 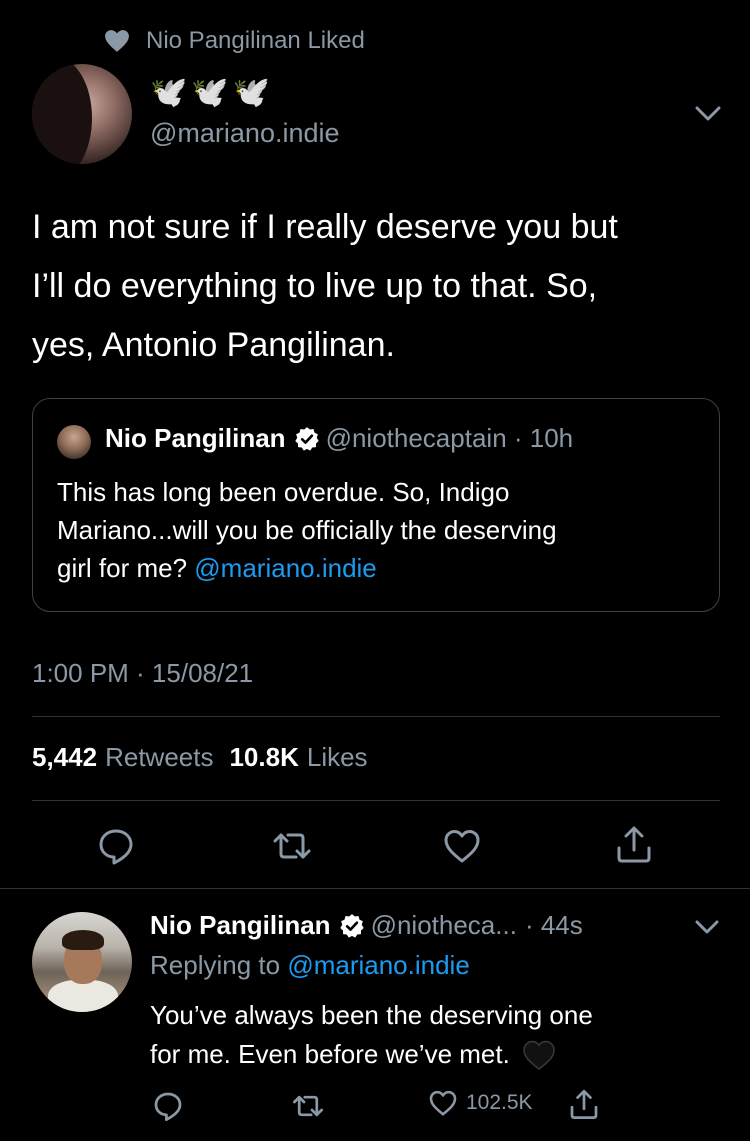 What do you see at coordinates (82, 114) in the screenshot?
I see `author-avatar` at bounding box center [82, 114].